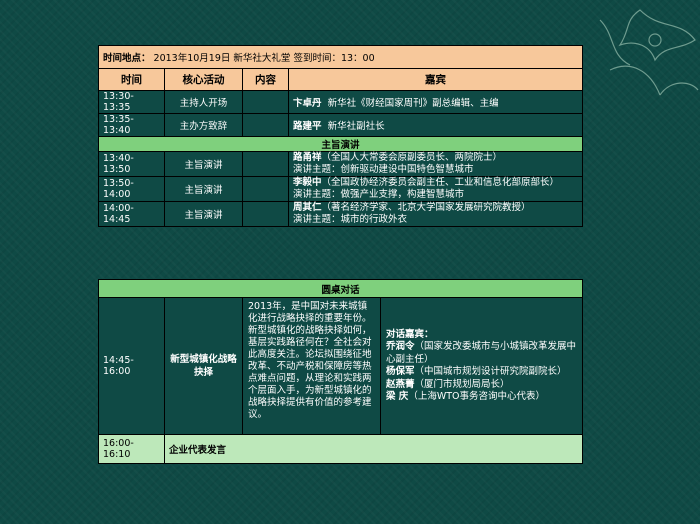 The width and height of the screenshot is (700, 524). I want to click on row-time: 14:00-14:45, so click(131, 214).